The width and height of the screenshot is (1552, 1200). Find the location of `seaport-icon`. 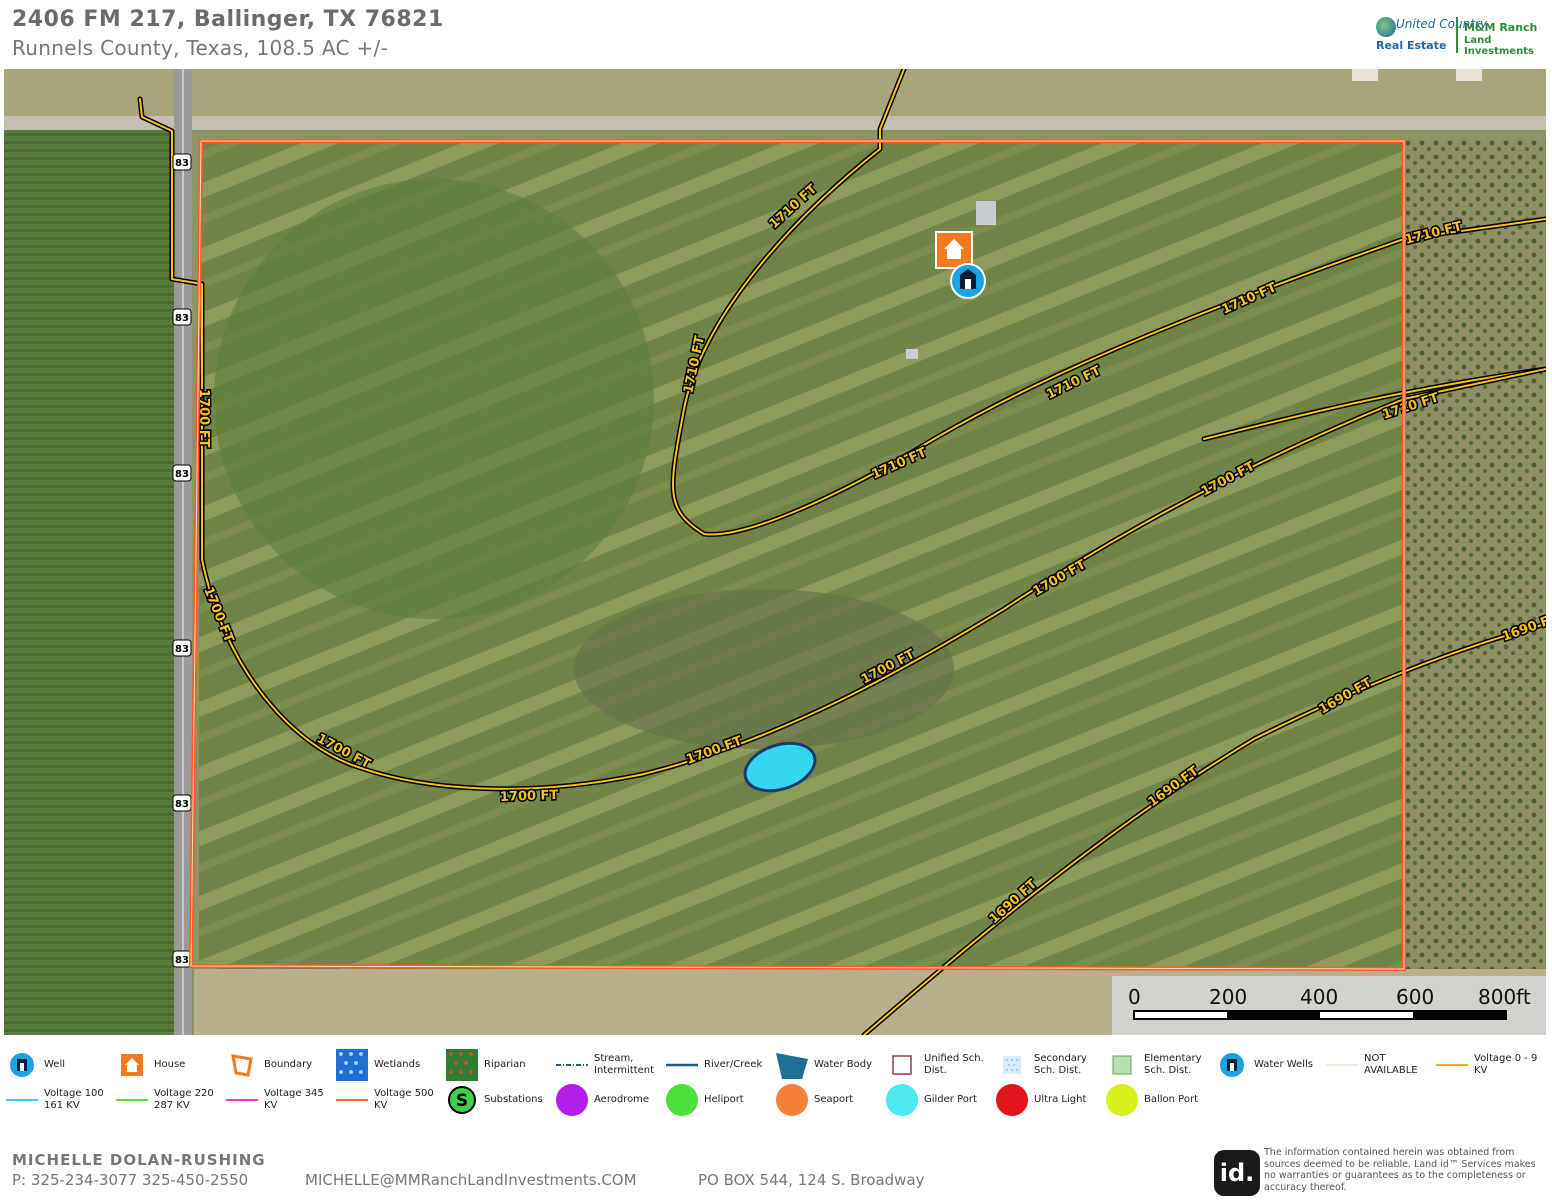

seaport-icon is located at coordinates (792, 1100).